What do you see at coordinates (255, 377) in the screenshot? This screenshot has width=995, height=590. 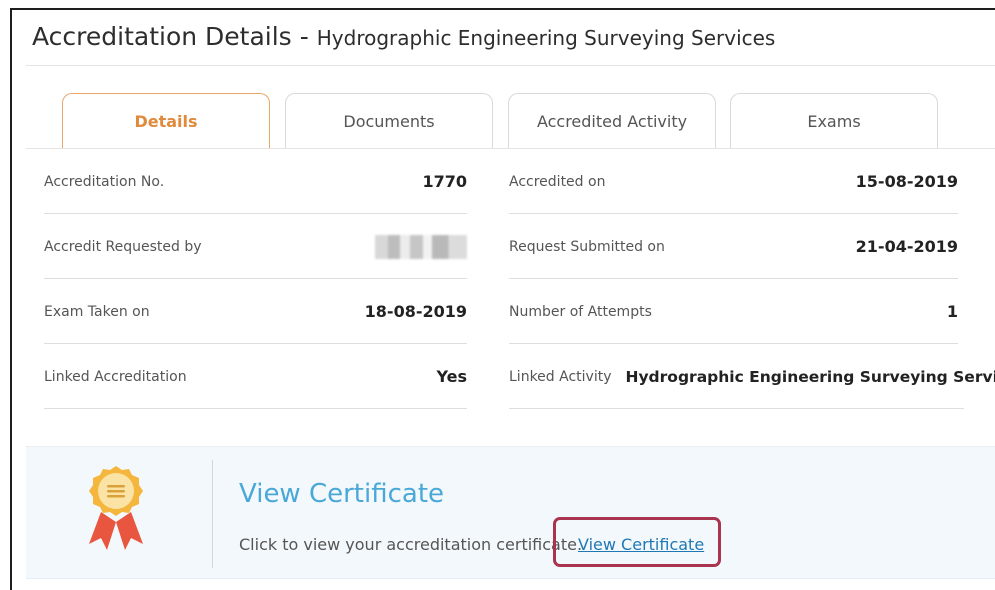 I see `detail-row-linked-accreditation: Linked Accreditation Yes` at bounding box center [255, 377].